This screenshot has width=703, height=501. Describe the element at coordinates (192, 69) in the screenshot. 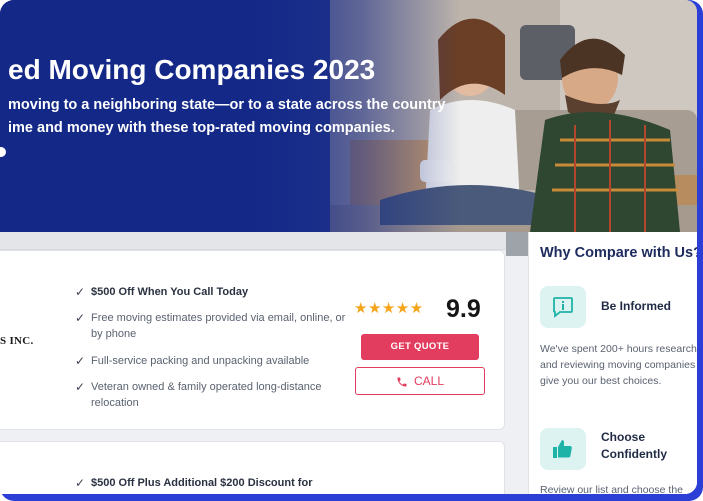

I see `page-title: ed Moving Companies 2023` at that location.